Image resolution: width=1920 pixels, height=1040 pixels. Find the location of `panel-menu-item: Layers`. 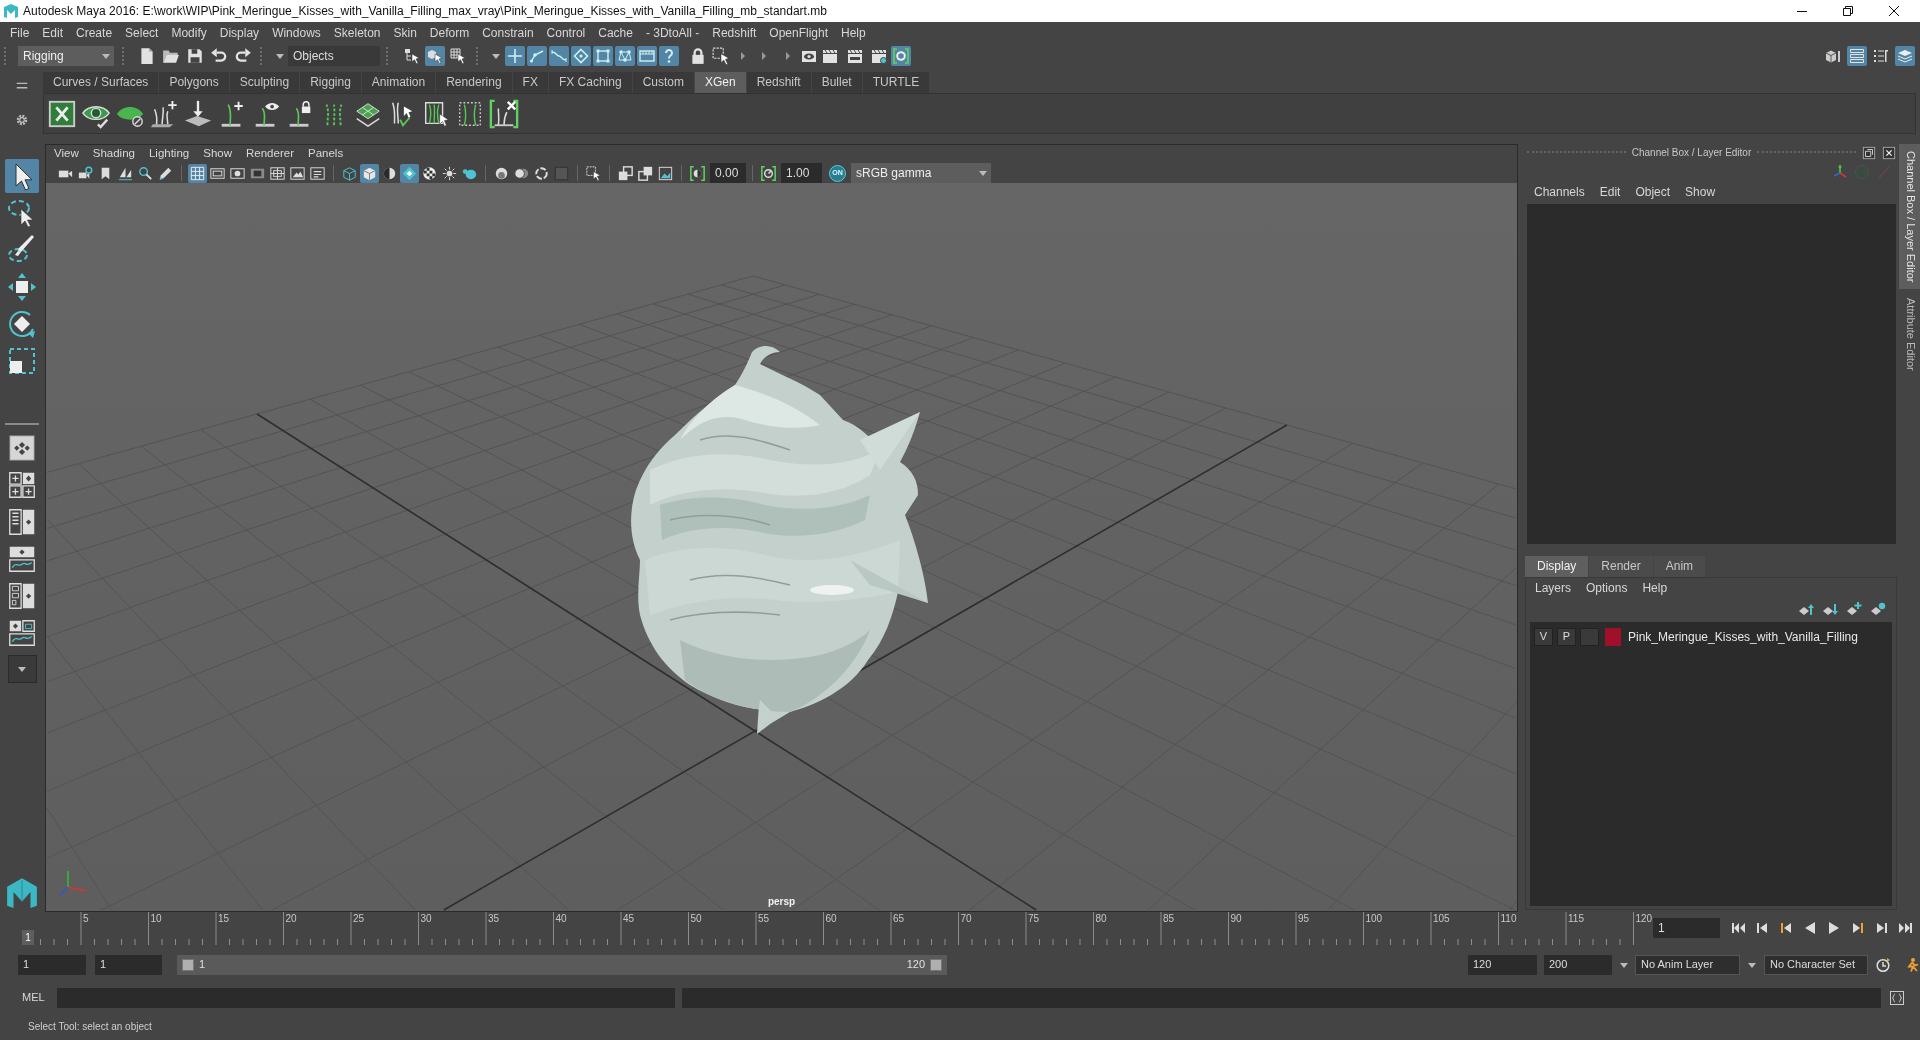

panel-menu-item: Layers is located at coordinates (1553, 588).